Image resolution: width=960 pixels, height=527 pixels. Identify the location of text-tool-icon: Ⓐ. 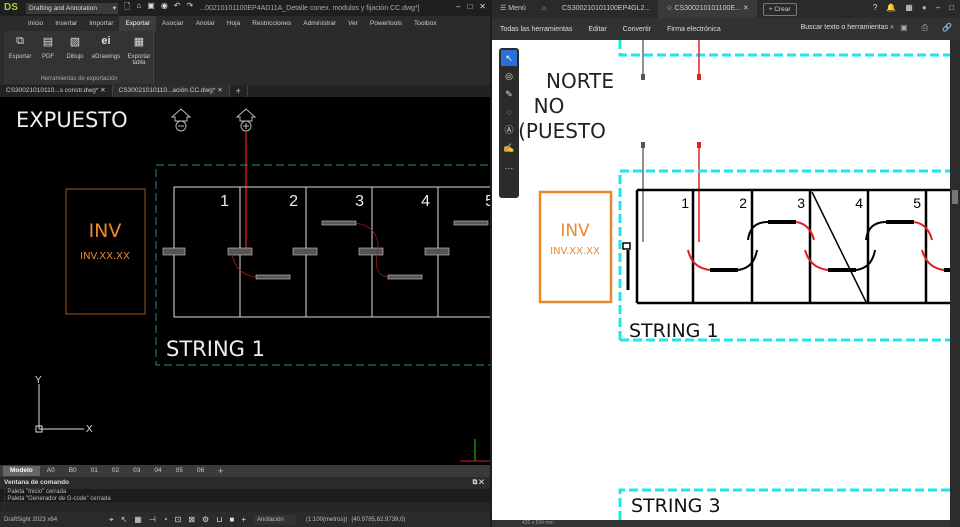
(509, 130).